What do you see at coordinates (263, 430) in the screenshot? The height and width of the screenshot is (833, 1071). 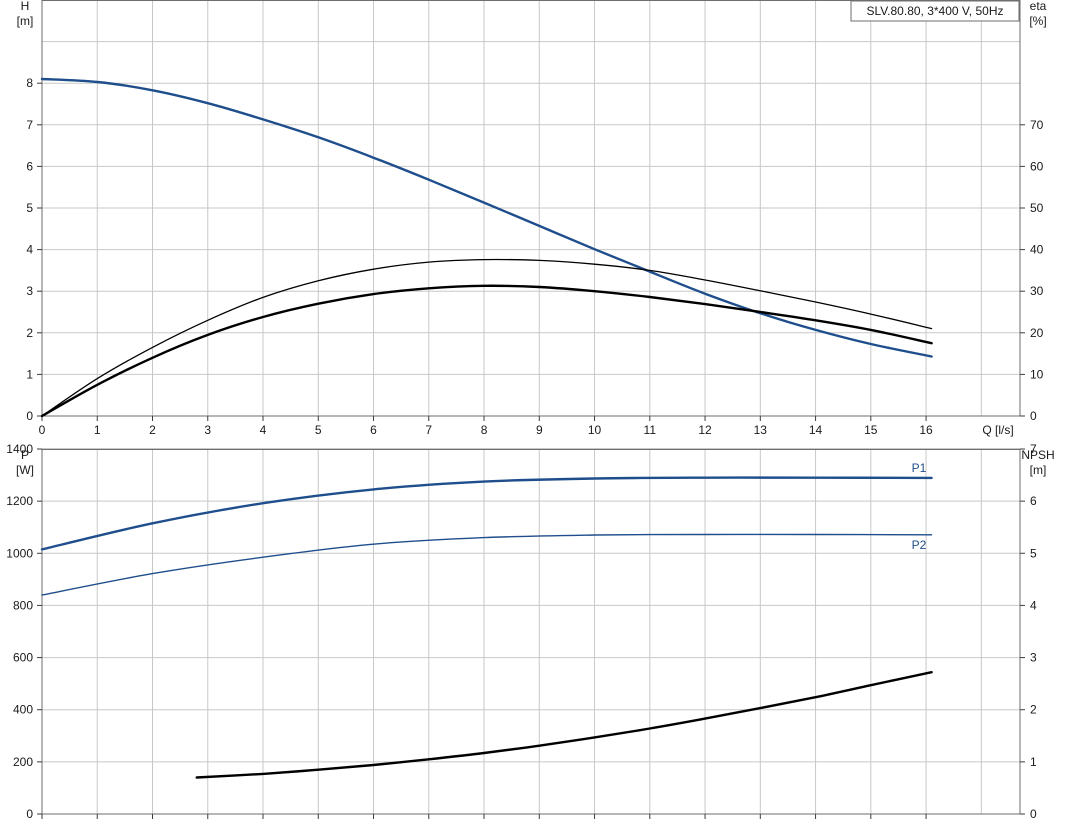 I see `x-tick-label: 4` at bounding box center [263, 430].